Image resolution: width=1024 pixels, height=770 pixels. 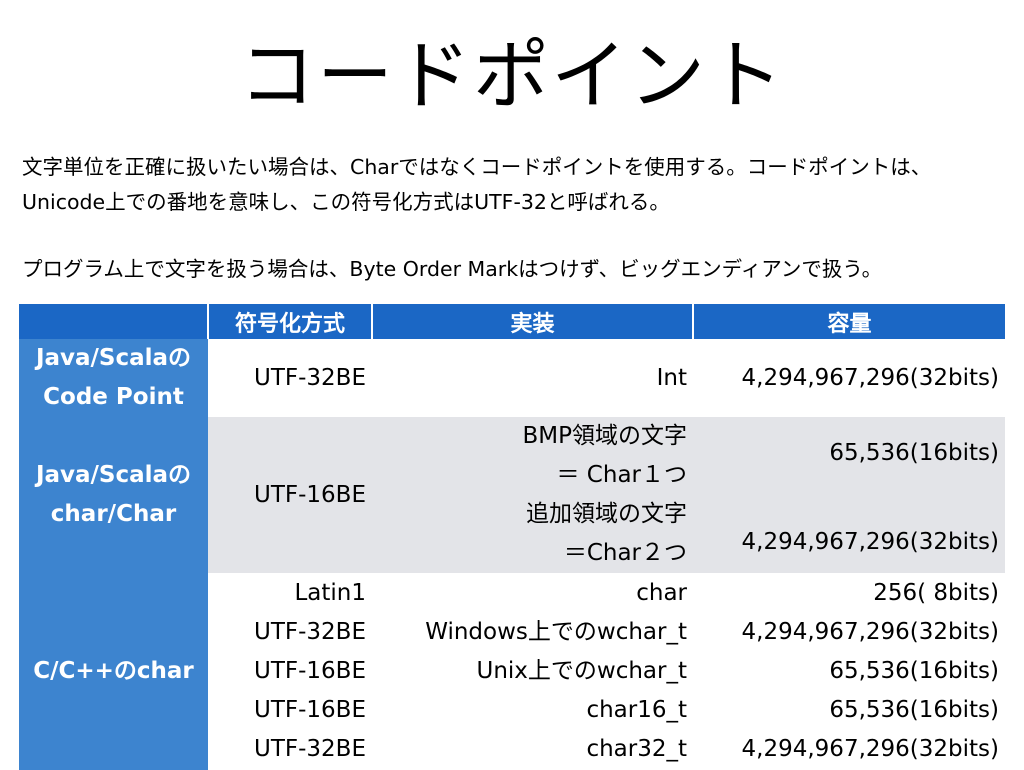 I want to click on encoding-cell: UTF-32BE, so click(x=290, y=378).